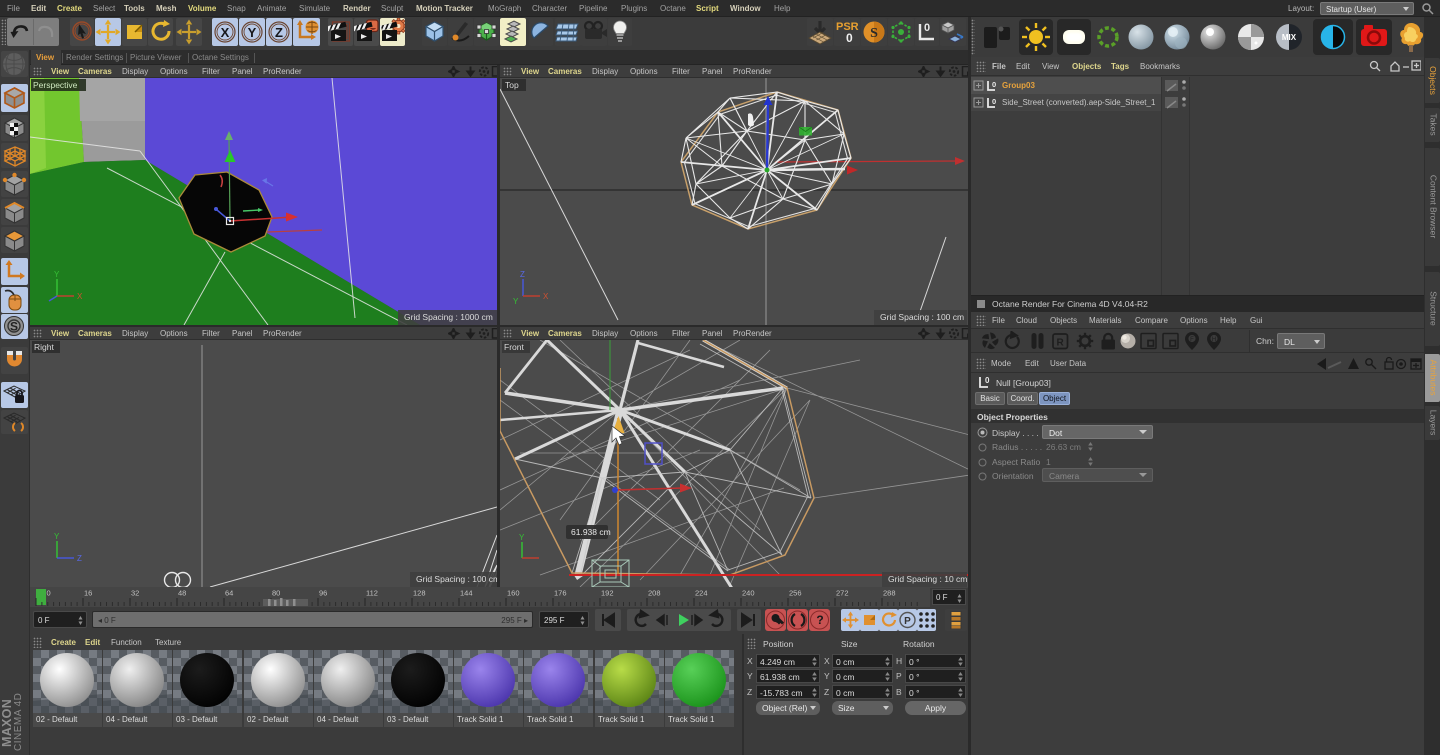 This screenshot has height=755, width=1440. What do you see at coordinates (701, 593) in the screenshot?
I see `svg-text: 224` at bounding box center [701, 593].